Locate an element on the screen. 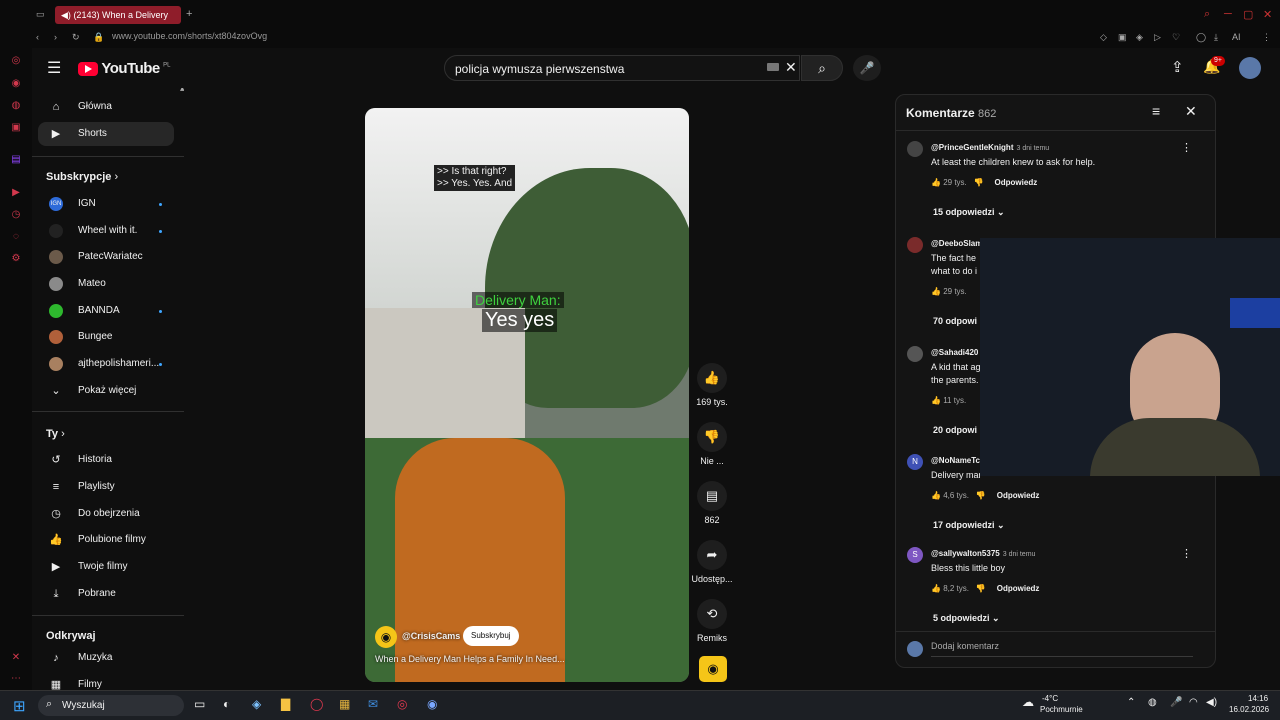  scroll-up-icon: ▴ is located at coordinates (182, 91).